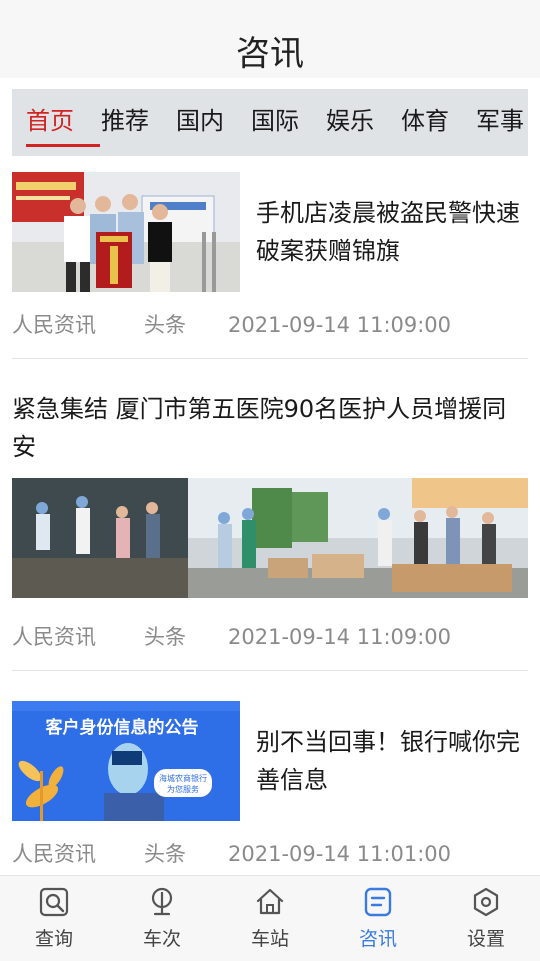 This screenshot has width=540, height=961. I want to click on app-header: 咨讯, so click(270, 39).